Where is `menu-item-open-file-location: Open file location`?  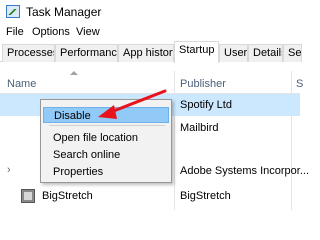
menu-item-open-file-location: Open file location is located at coordinates (106, 138).